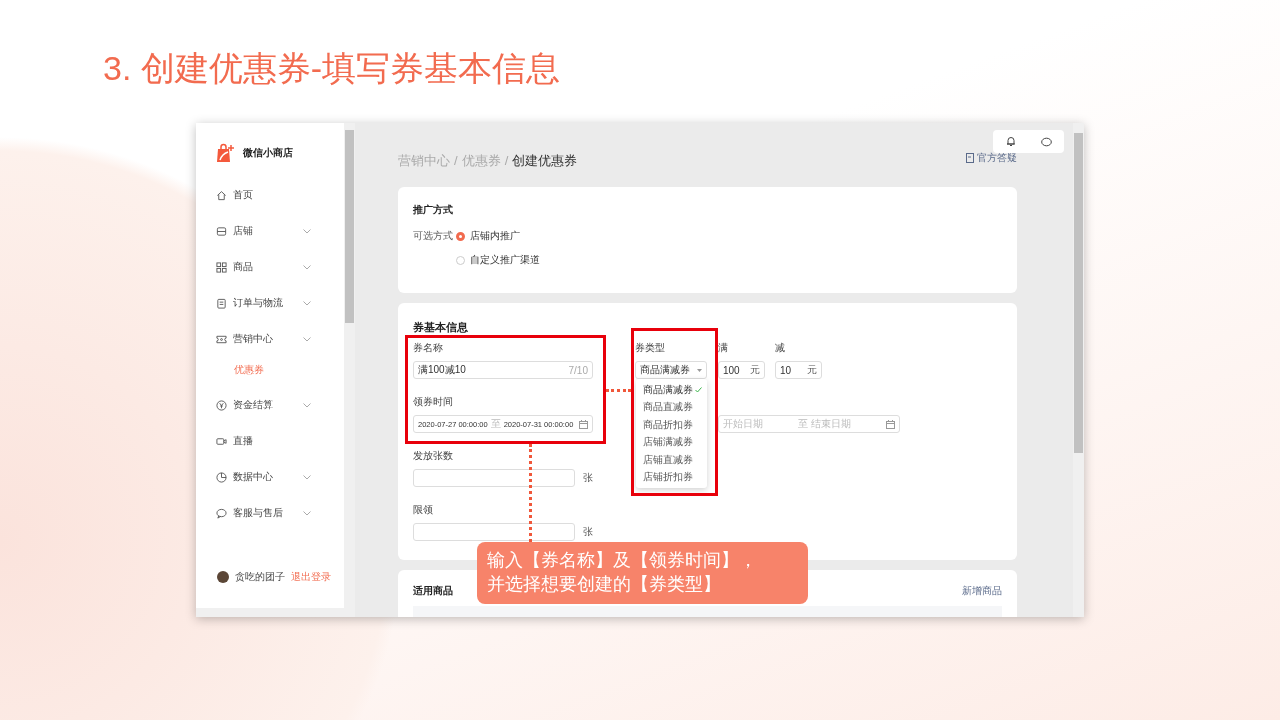  I want to click on quantity-field, so click(494, 478).